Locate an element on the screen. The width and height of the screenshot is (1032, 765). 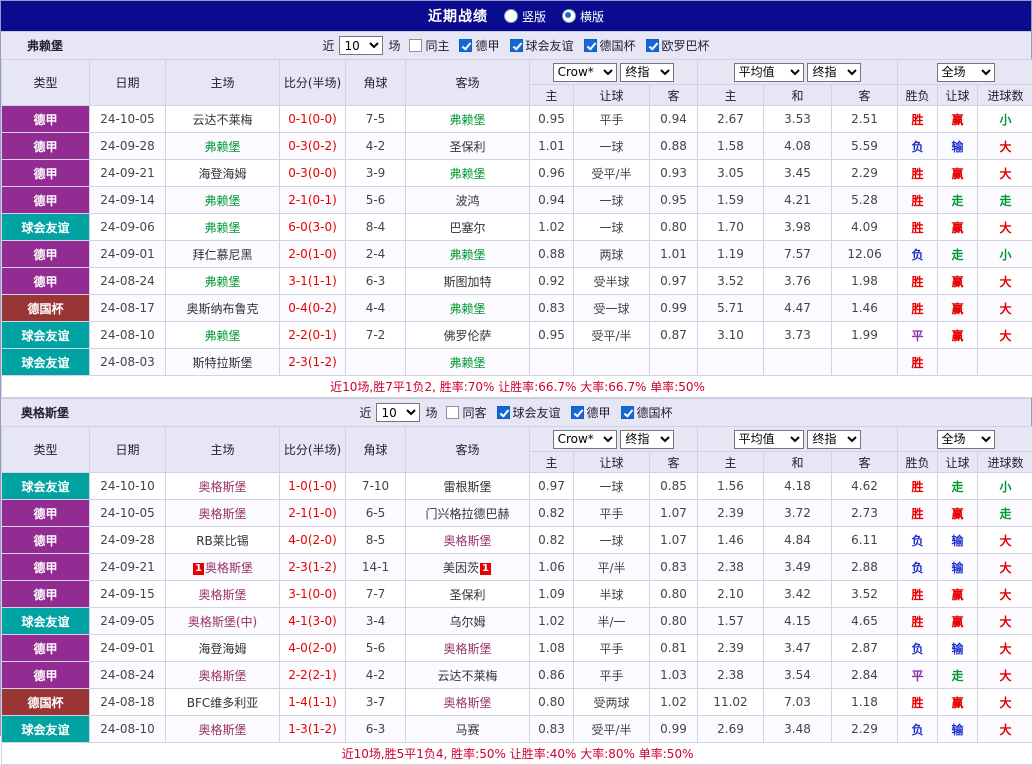
handicap-result-cell: 赢 is located at coordinates (958, 281).